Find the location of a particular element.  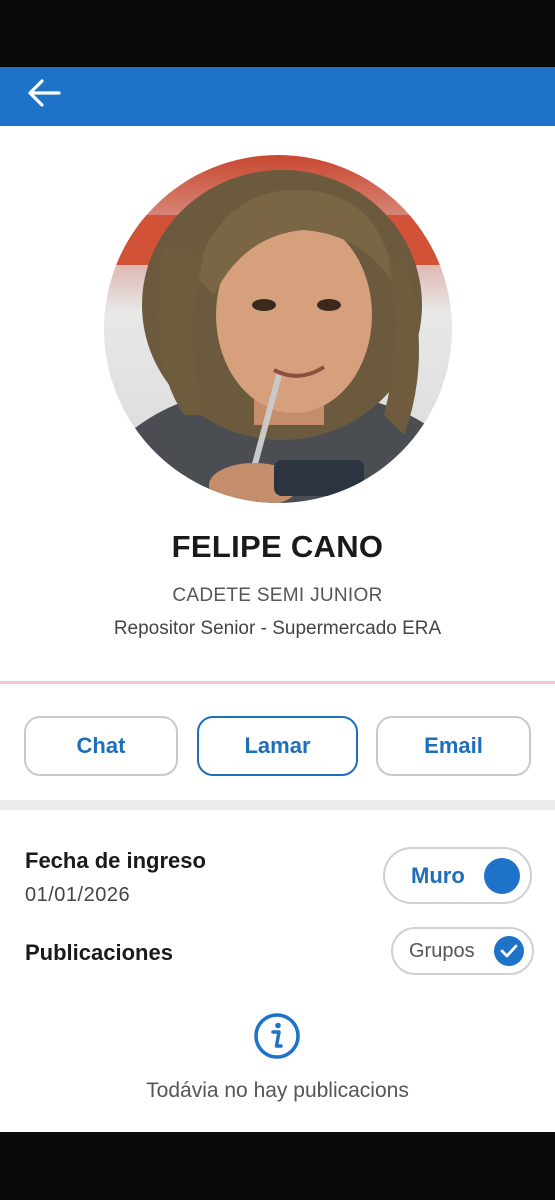

email-button: Email is located at coordinates (453, 746).